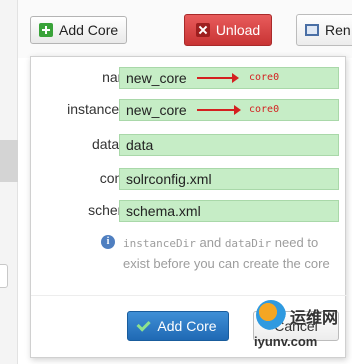 This screenshot has width=352, height=364. What do you see at coordinates (229, 145) in the screenshot?
I see `data-dir-input` at bounding box center [229, 145].